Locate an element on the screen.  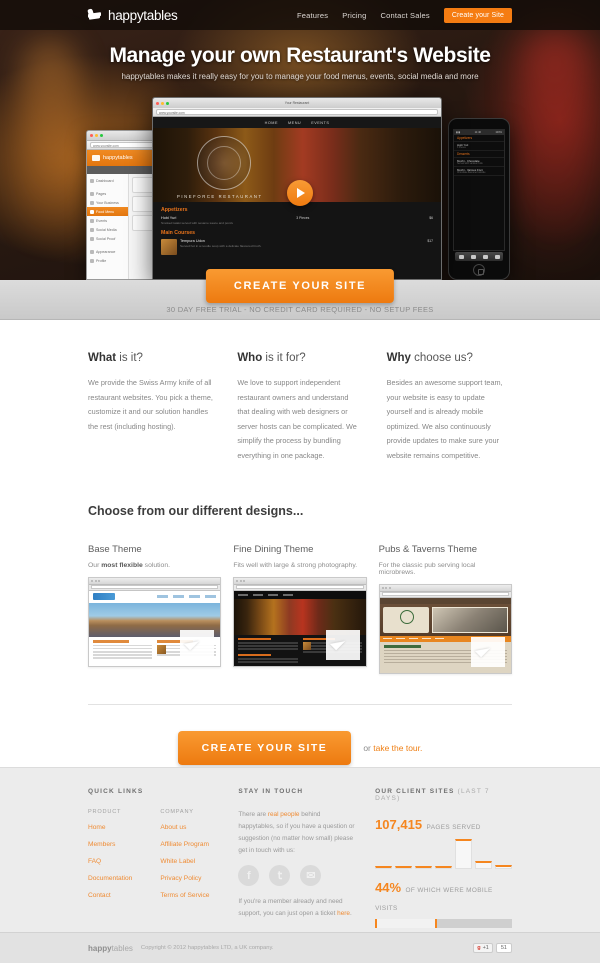
play-video-button is located at coordinates (300, 193).